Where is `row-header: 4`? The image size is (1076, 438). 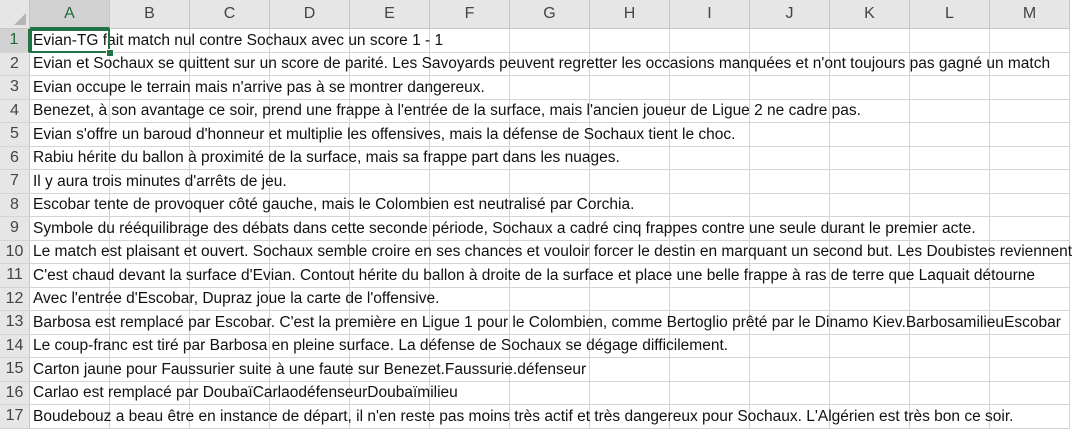
row-header: 4 is located at coordinates (15, 111).